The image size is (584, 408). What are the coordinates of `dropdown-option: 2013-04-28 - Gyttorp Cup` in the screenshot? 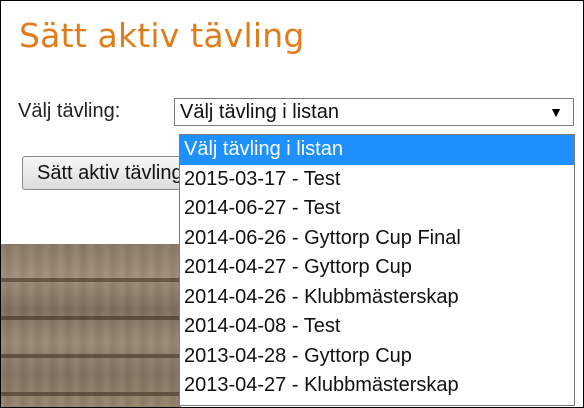 It's located at (377, 357).